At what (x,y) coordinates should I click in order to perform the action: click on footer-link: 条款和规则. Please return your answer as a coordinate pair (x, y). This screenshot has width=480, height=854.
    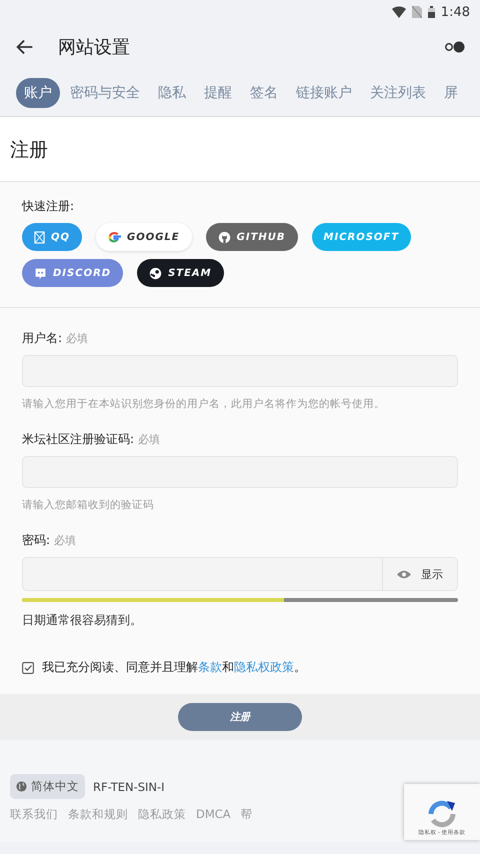
    Looking at the image, I should click on (98, 814).